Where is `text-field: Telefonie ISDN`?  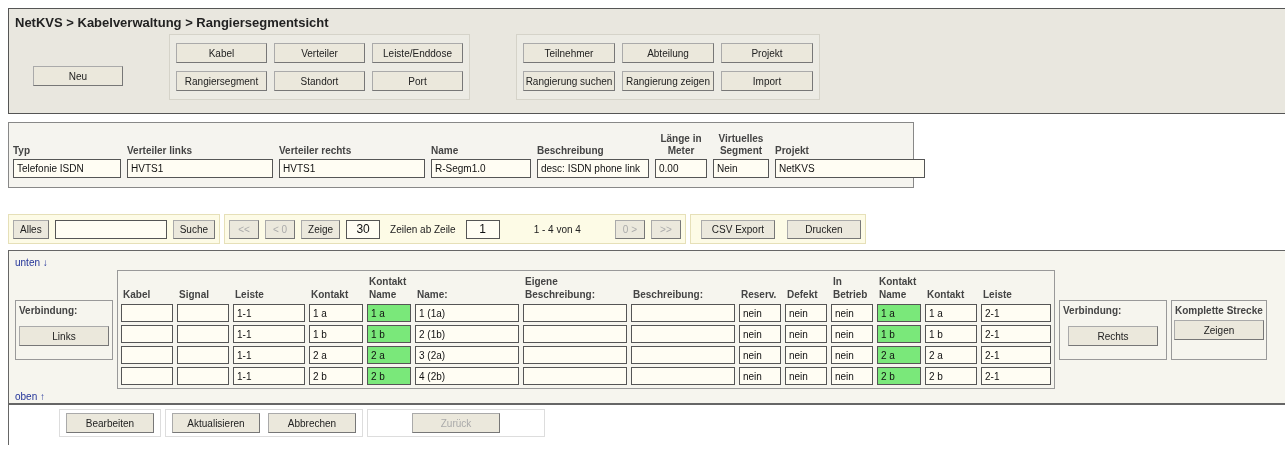 text-field: Telefonie ISDN is located at coordinates (67, 168).